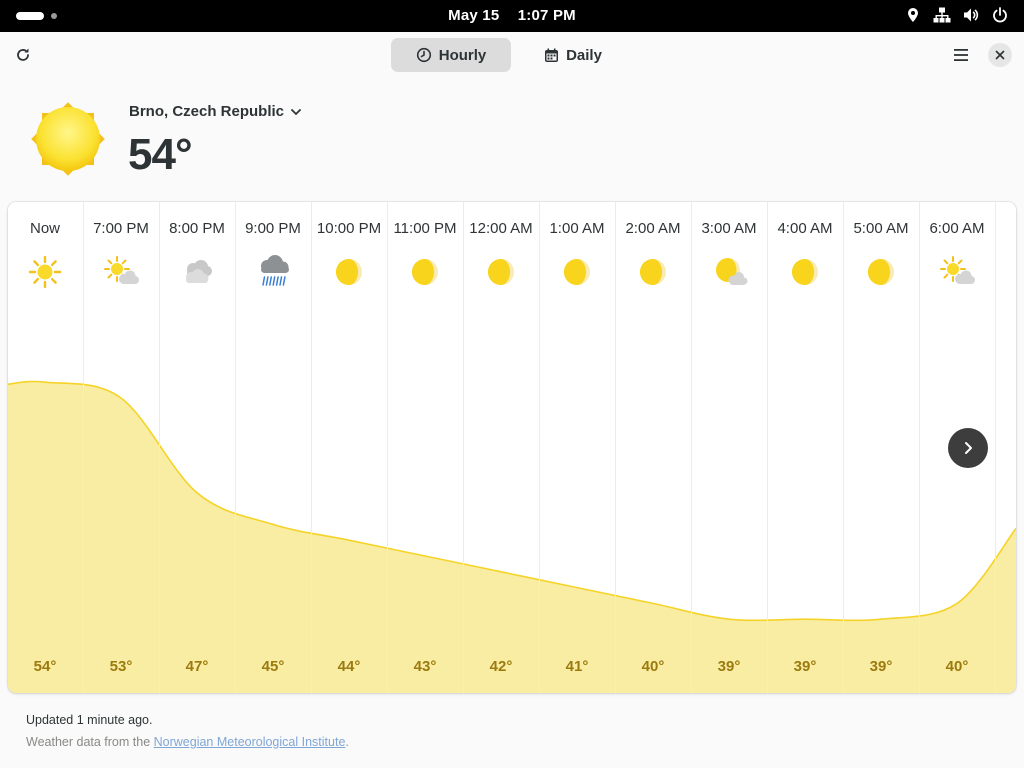 This screenshot has width=1024, height=768. Describe the element at coordinates (546, 15) in the screenshot. I see `clock-time: 1:07 PM` at that location.